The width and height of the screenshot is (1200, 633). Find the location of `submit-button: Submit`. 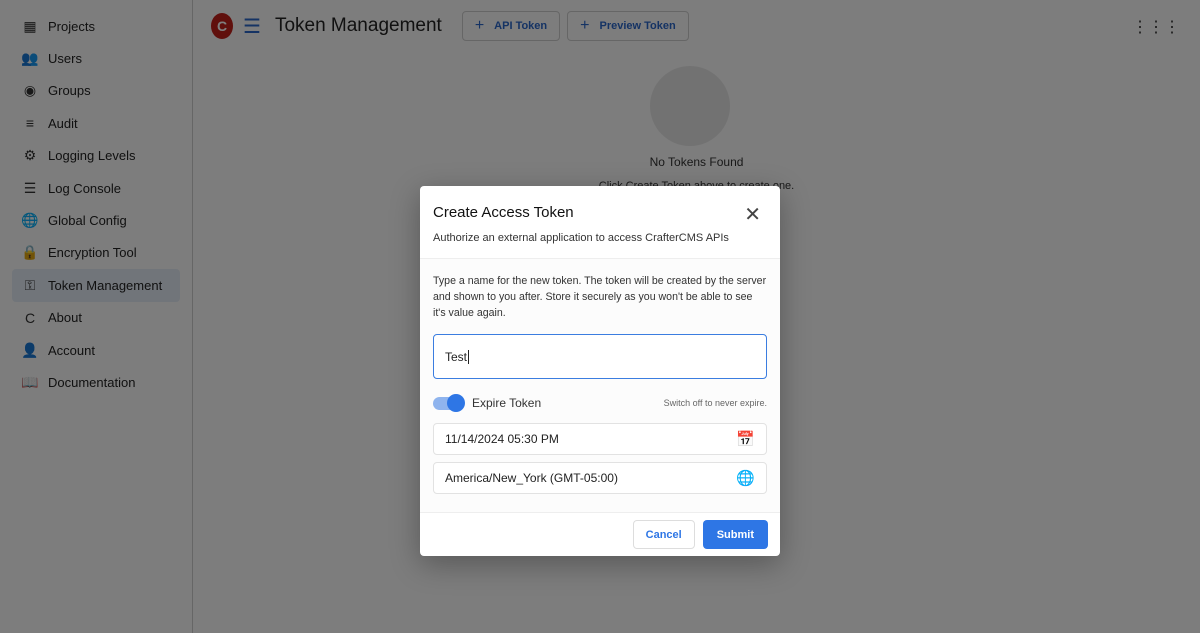

submit-button: Submit is located at coordinates (735, 534).